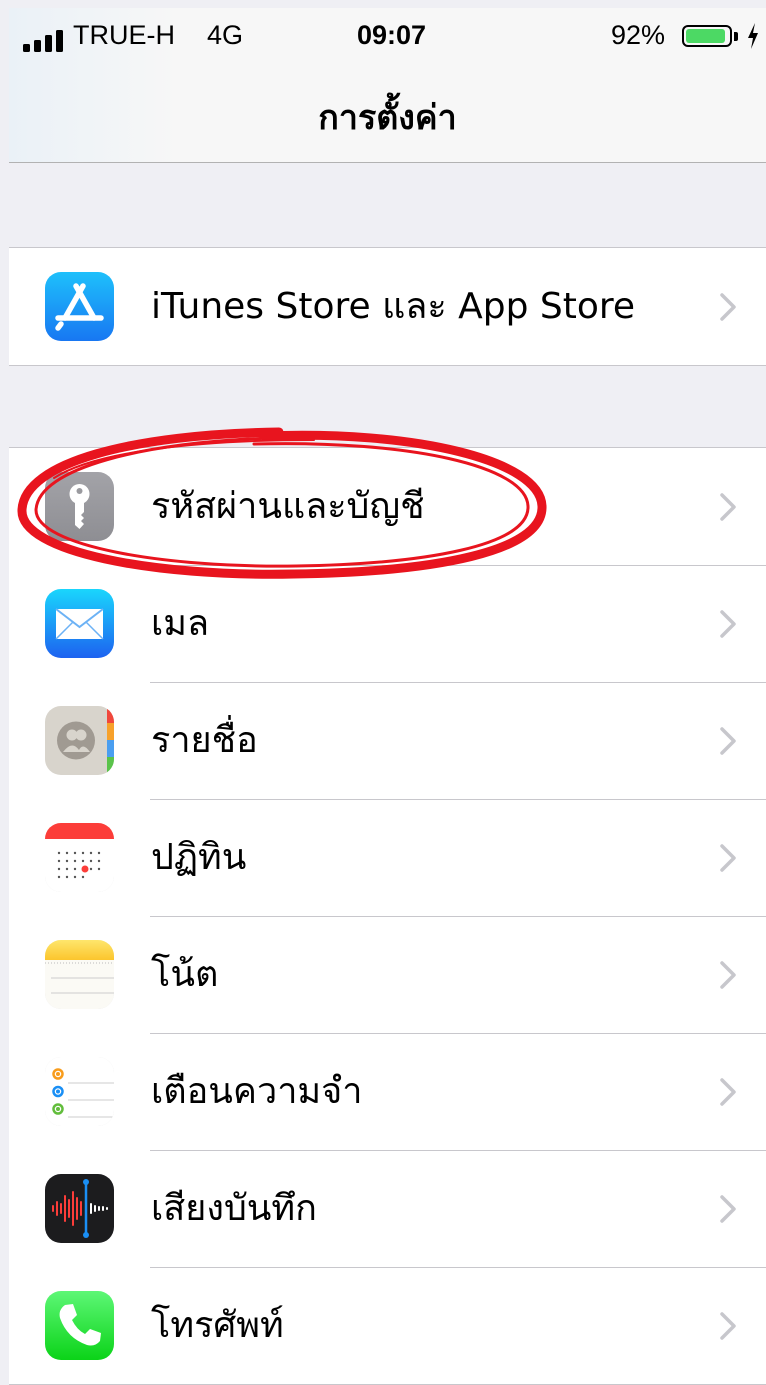  What do you see at coordinates (180, 623) in the screenshot?
I see `settings-row-label: เมล` at bounding box center [180, 623].